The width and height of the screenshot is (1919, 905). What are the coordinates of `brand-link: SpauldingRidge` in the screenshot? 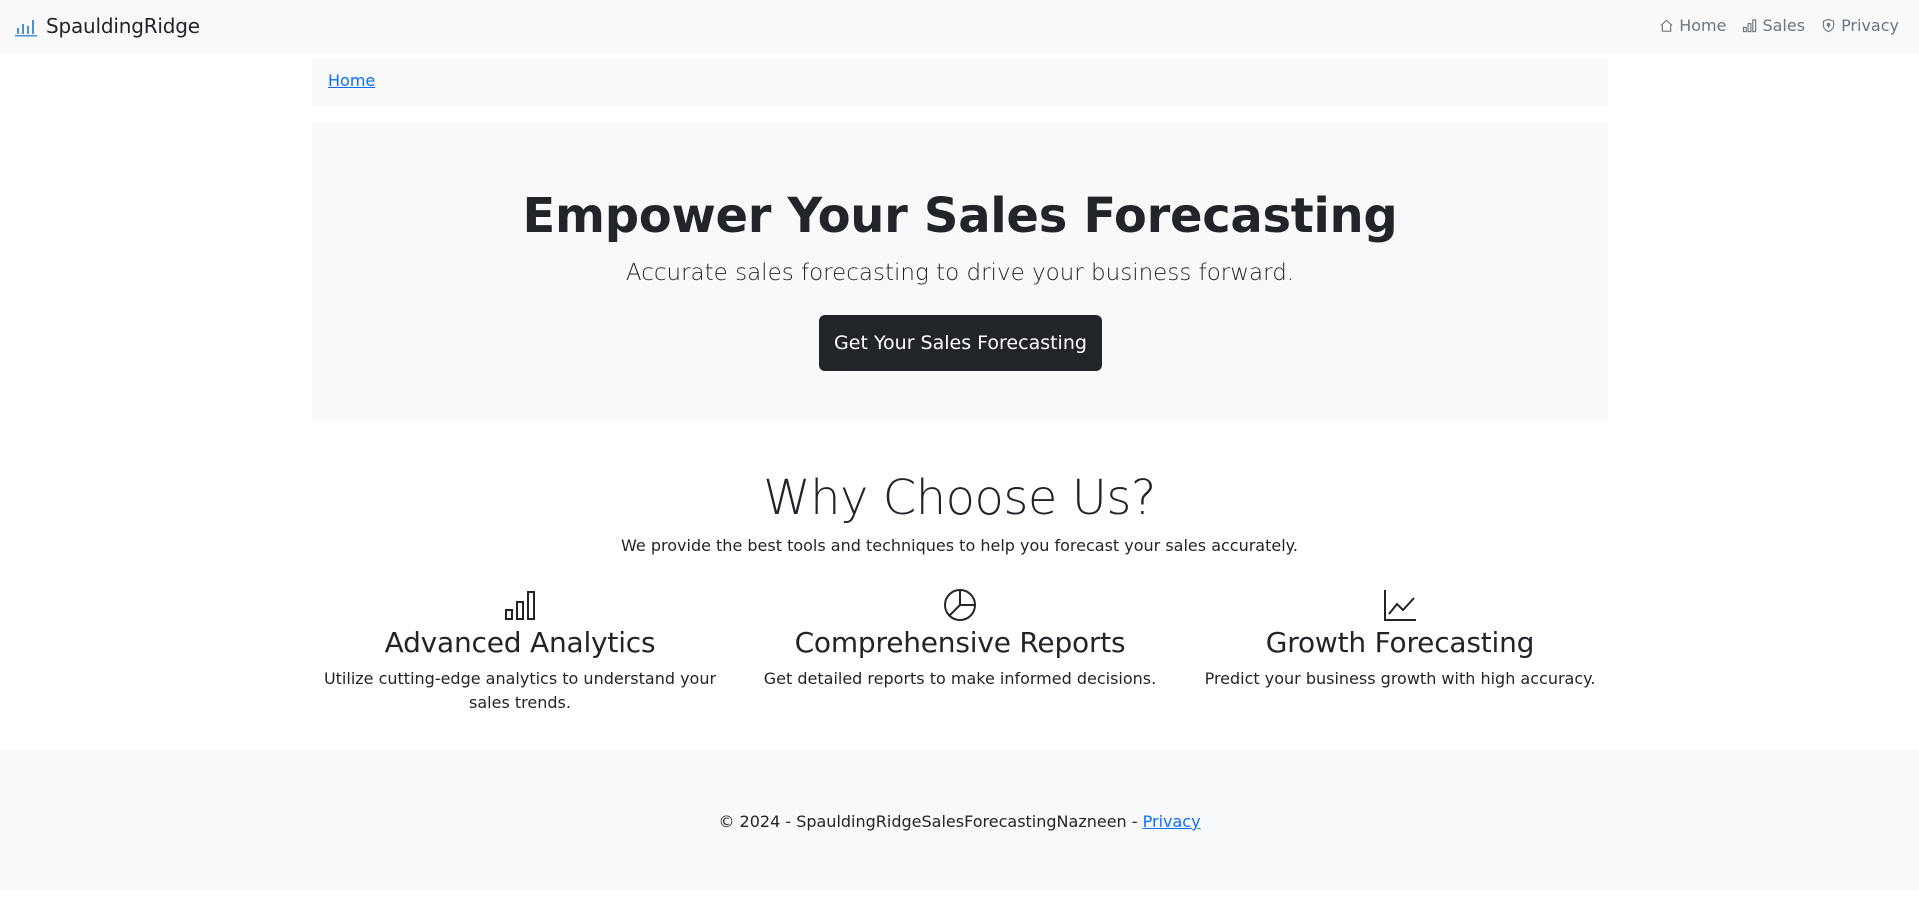 It's located at (107, 26).